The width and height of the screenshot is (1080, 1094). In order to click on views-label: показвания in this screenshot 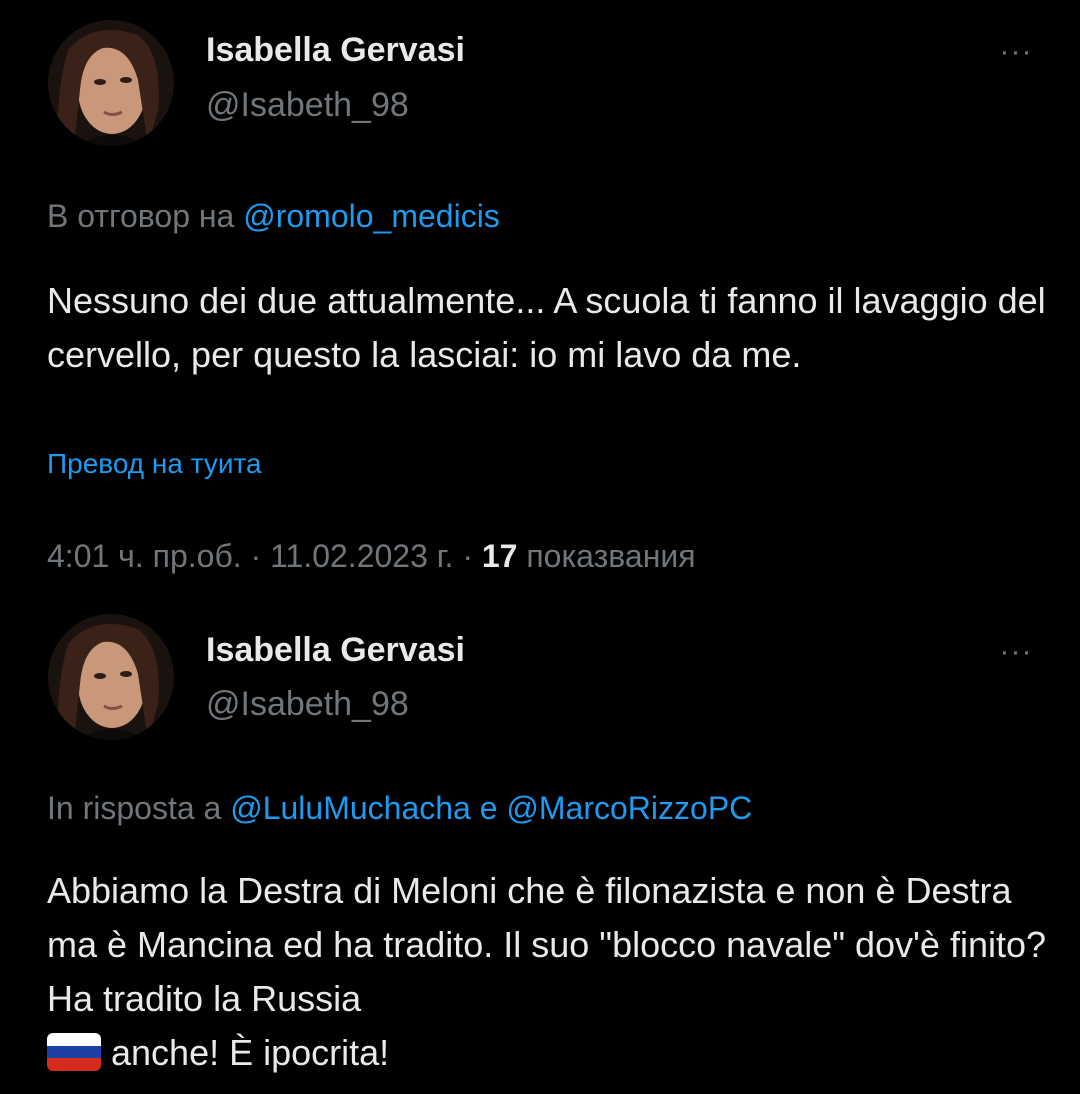, I will do `click(611, 556)`.